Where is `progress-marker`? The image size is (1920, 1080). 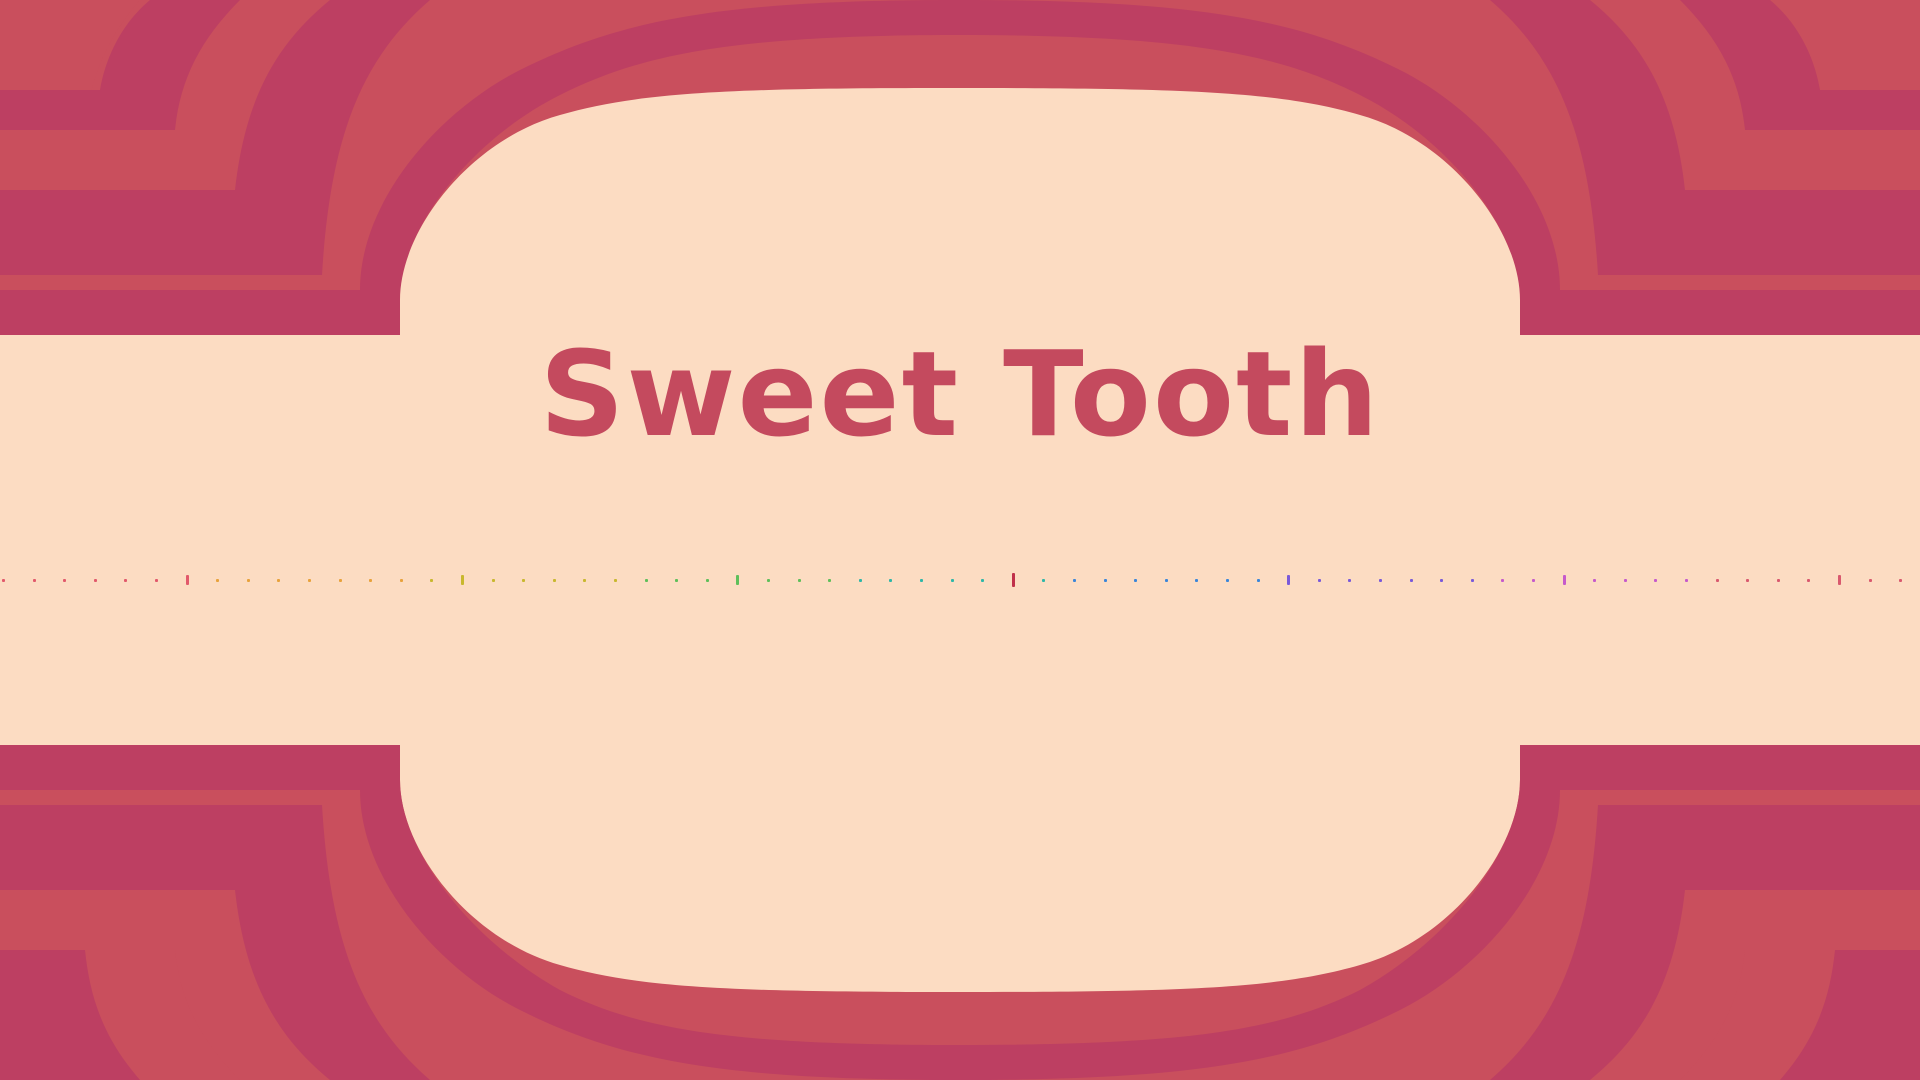 progress-marker is located at coordinates (1013, 580).